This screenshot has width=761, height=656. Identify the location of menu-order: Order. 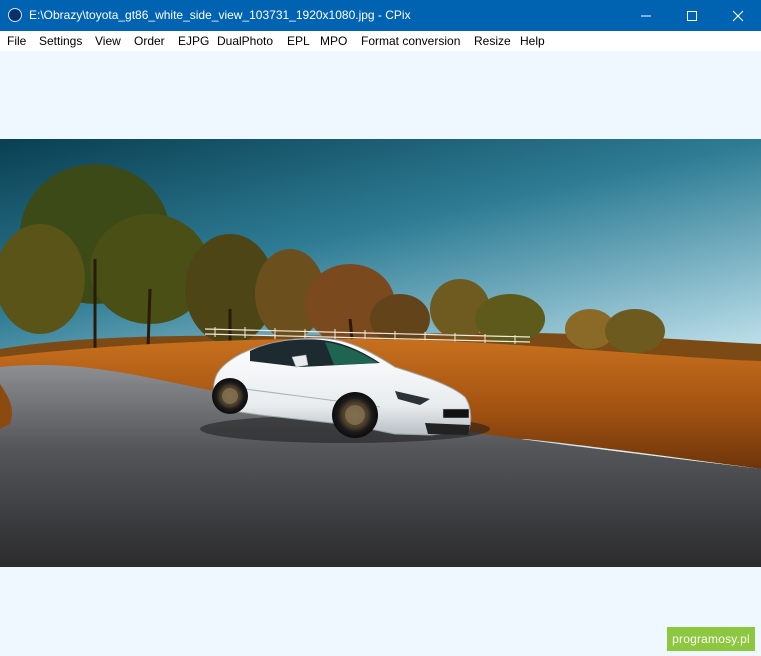
(149, 41).